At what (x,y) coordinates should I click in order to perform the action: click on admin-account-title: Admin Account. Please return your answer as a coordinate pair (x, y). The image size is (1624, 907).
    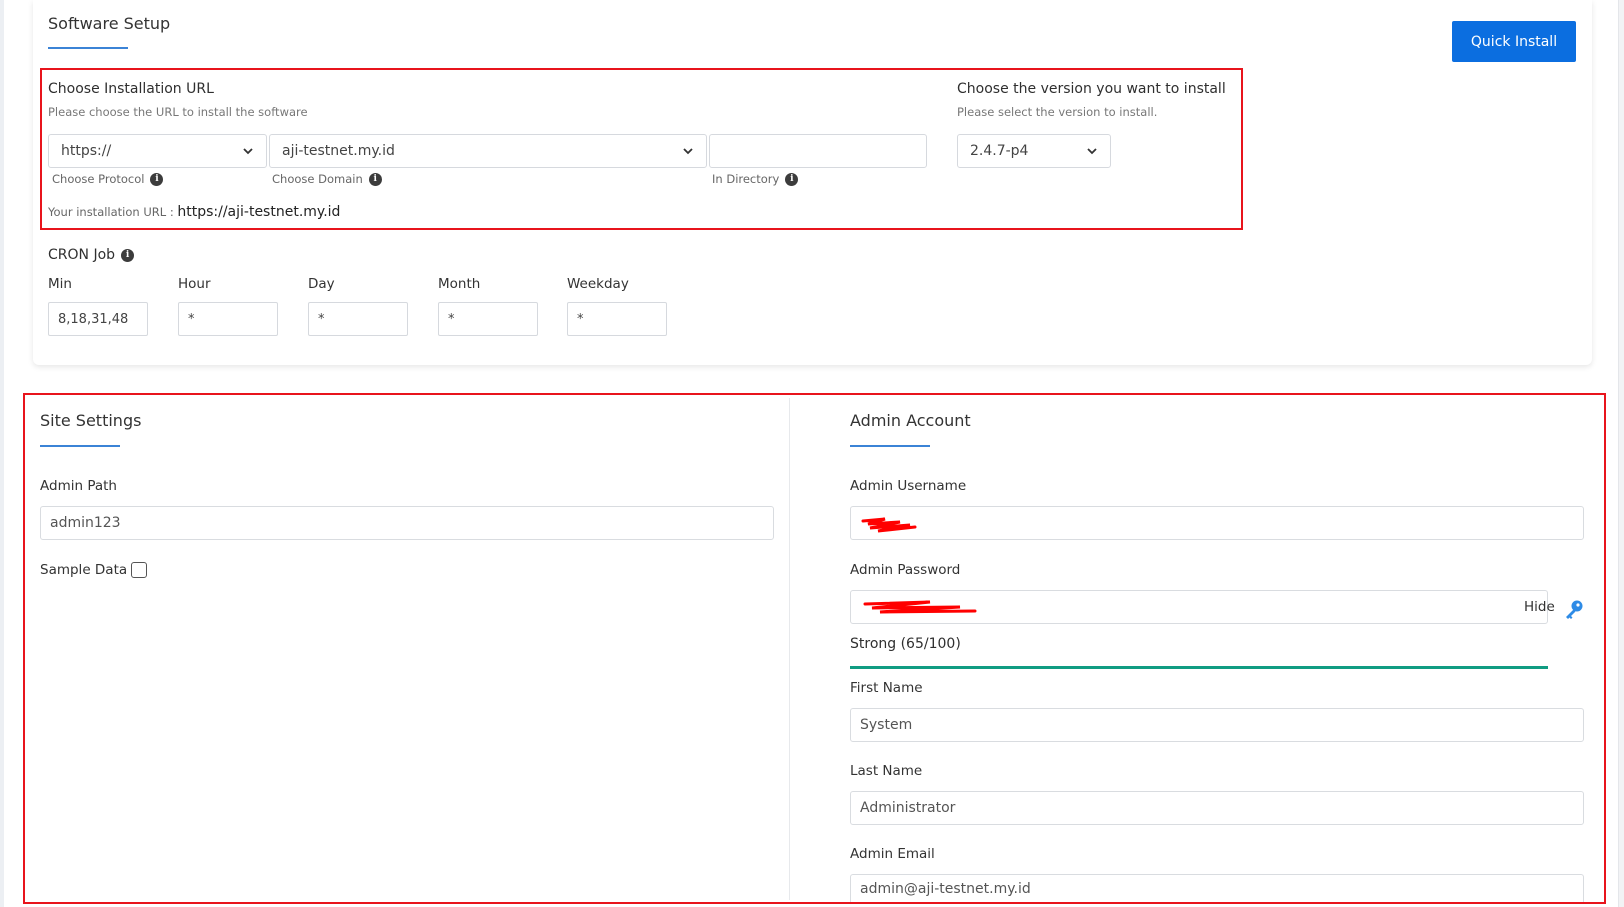
    Looking at the image, I should click on (910, 420).